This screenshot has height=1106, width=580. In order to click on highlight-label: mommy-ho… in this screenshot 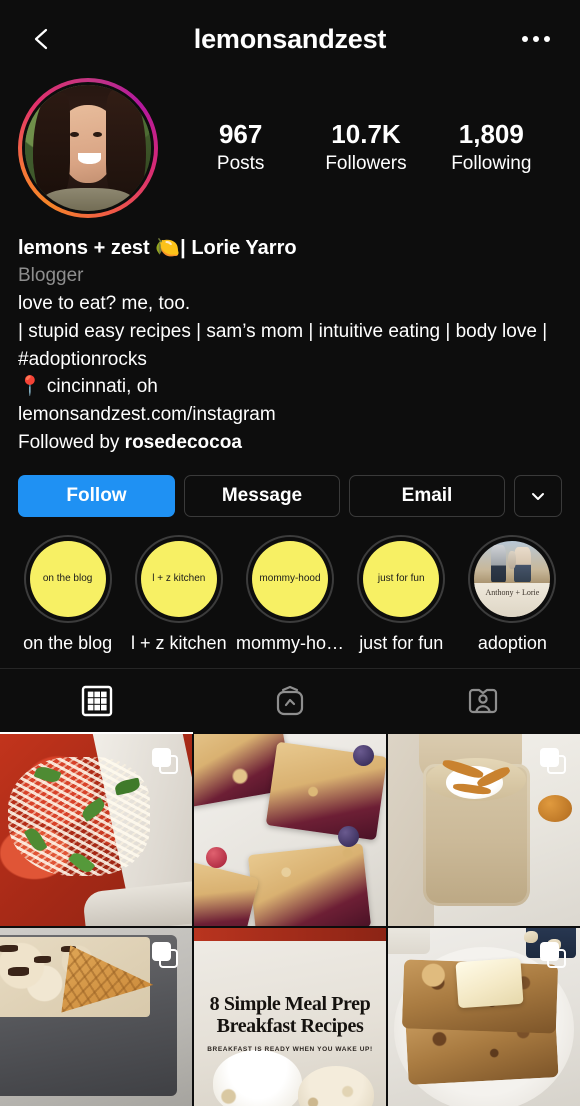, I will do `click(290, 642)`.